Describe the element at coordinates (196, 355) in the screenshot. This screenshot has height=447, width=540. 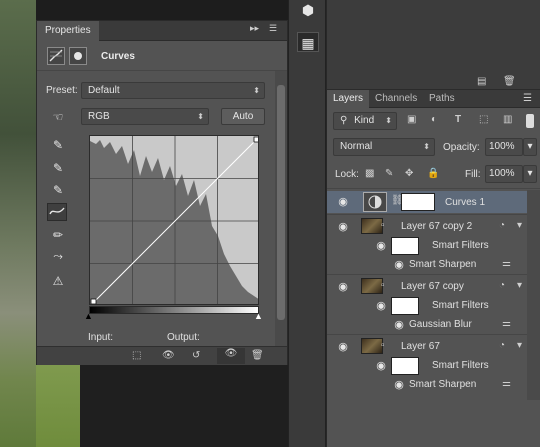
I see `reset-icon: ↺` at that location.